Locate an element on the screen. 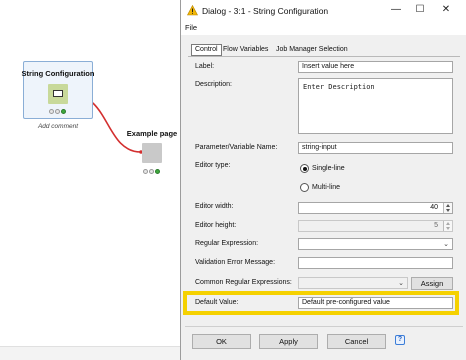 The height and width of the screenshot is (360, 466). editor-width-spinner: 40 is located at coordinates (375, 208).